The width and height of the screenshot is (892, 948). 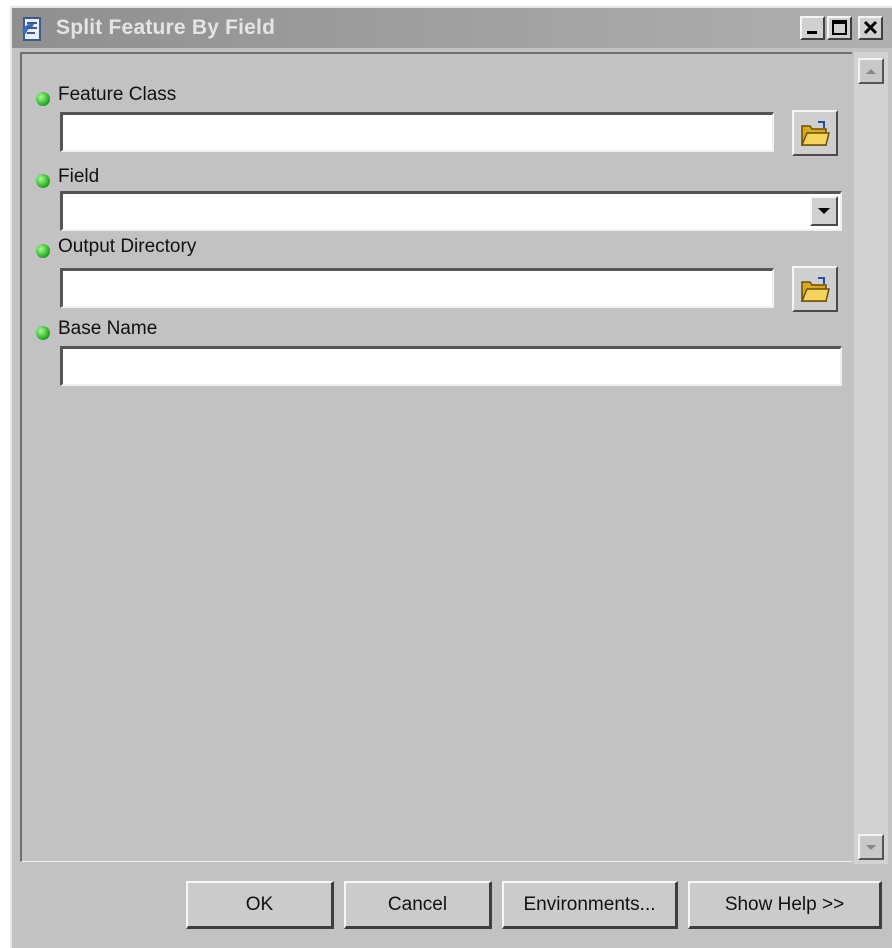 What do you see at coordinates (451, 366) in the screenshot?
I see `base-name-input` at bounding box center [451, 366].